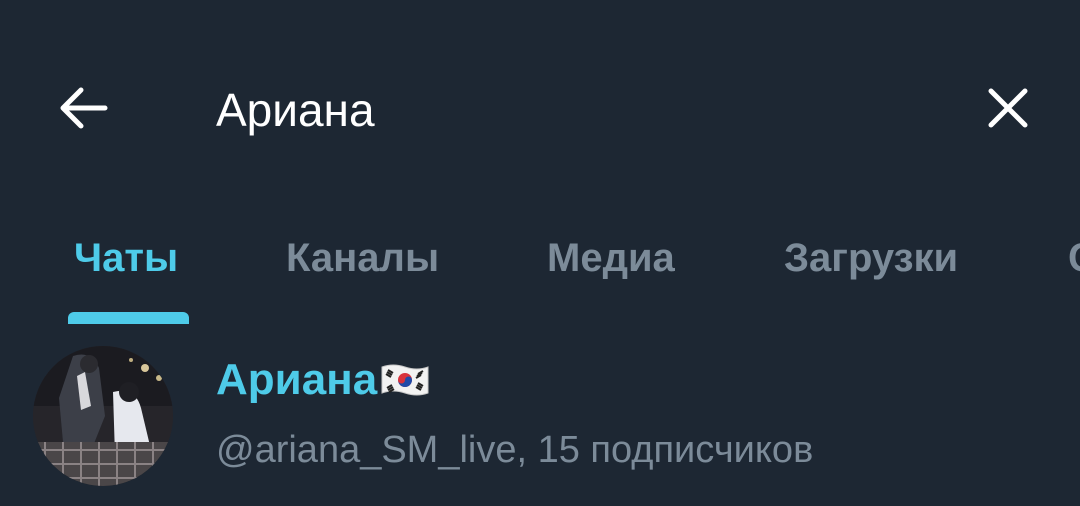 This screenshot has width=1080, height=506. I want to click on back-button, so click(83, 108).